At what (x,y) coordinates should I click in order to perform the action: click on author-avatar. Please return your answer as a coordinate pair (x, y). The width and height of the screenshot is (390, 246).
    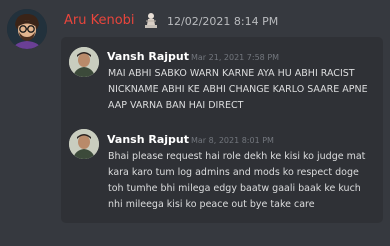
    Looking at the image, I should click on (27, 29).